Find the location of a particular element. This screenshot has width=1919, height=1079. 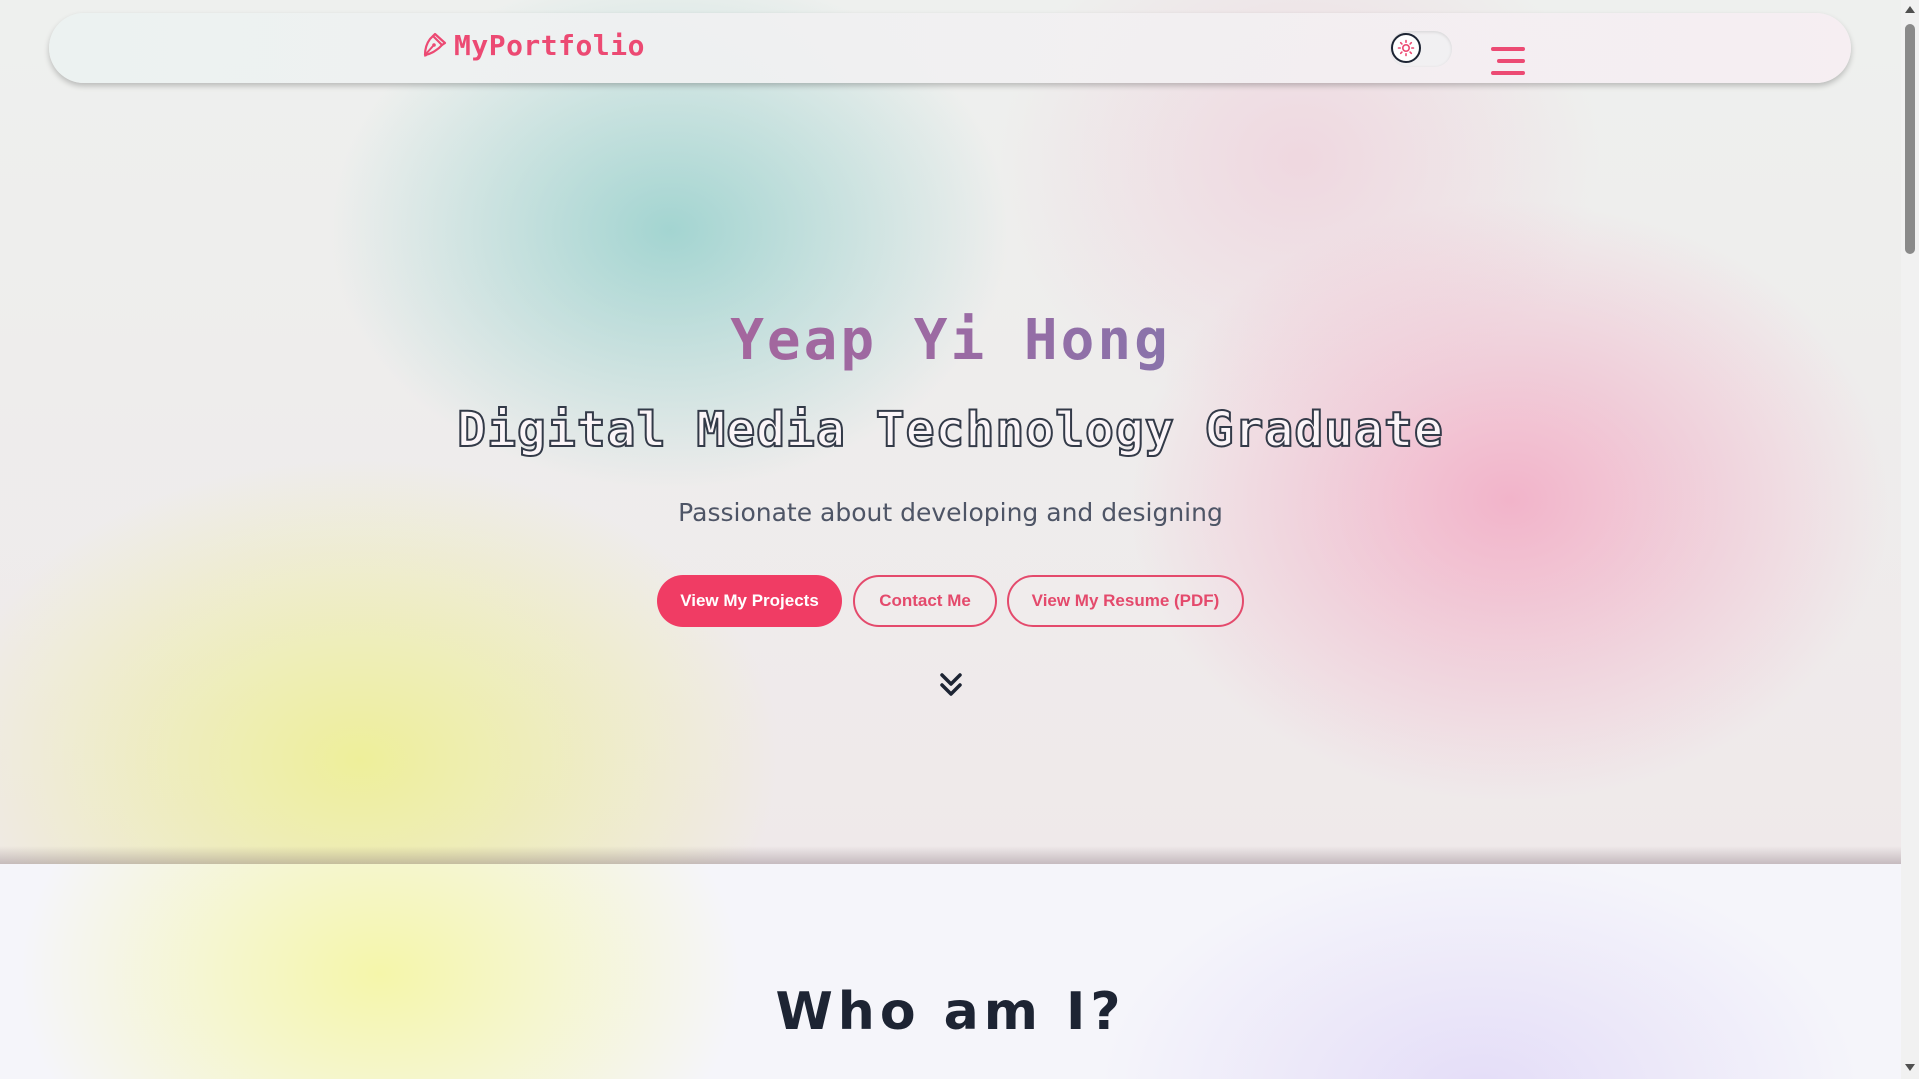

pen-nib-icon is located at coordinates (435, 44).